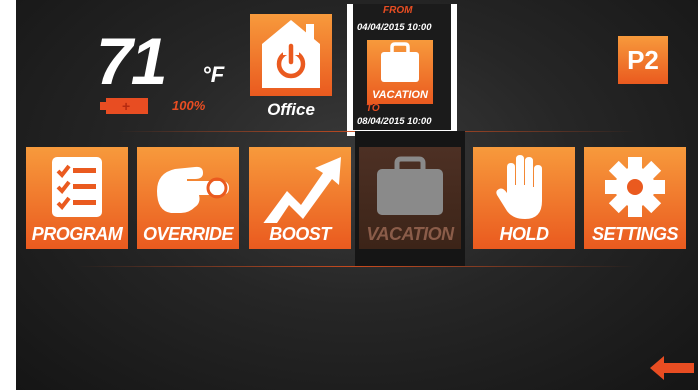 The image size is (698, 390). What do you see at coordinates (635, 187) in the screenshot?
I see `gear-icon` at bounding box center [635, 187].